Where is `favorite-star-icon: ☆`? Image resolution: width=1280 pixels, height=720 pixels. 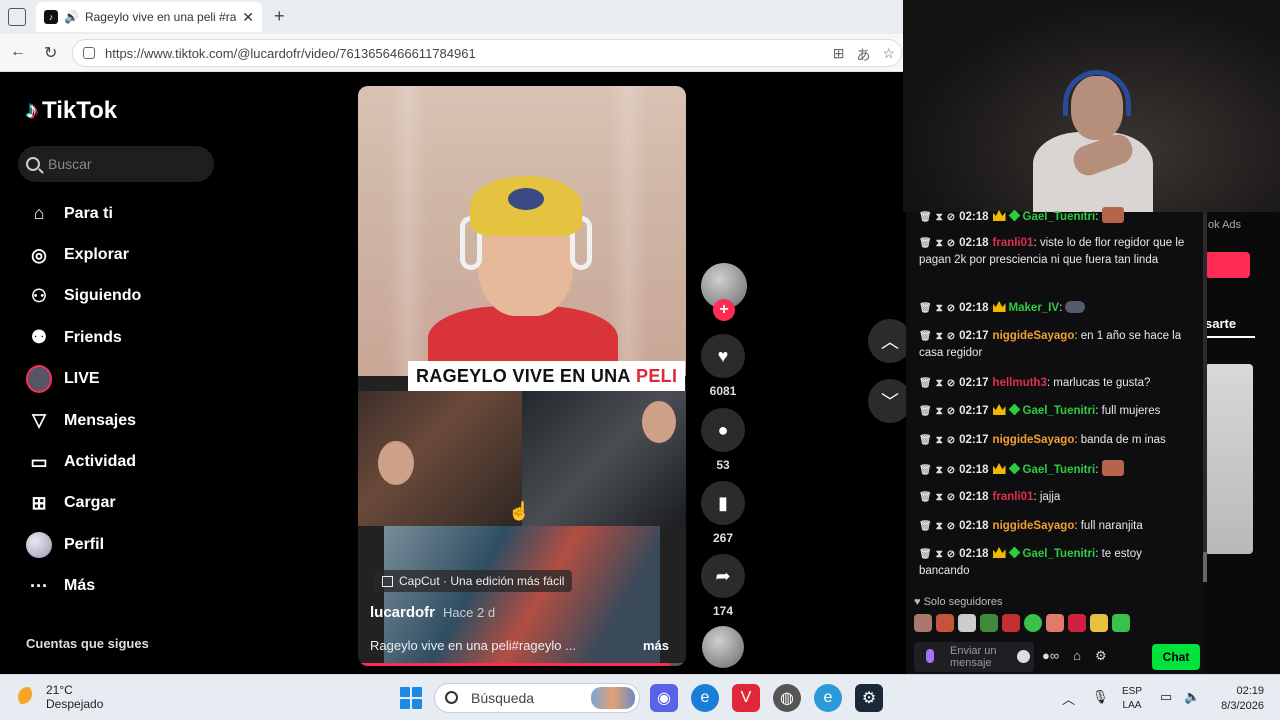
favorite-star-icon: ☆ is located at coordinates (888, 55).